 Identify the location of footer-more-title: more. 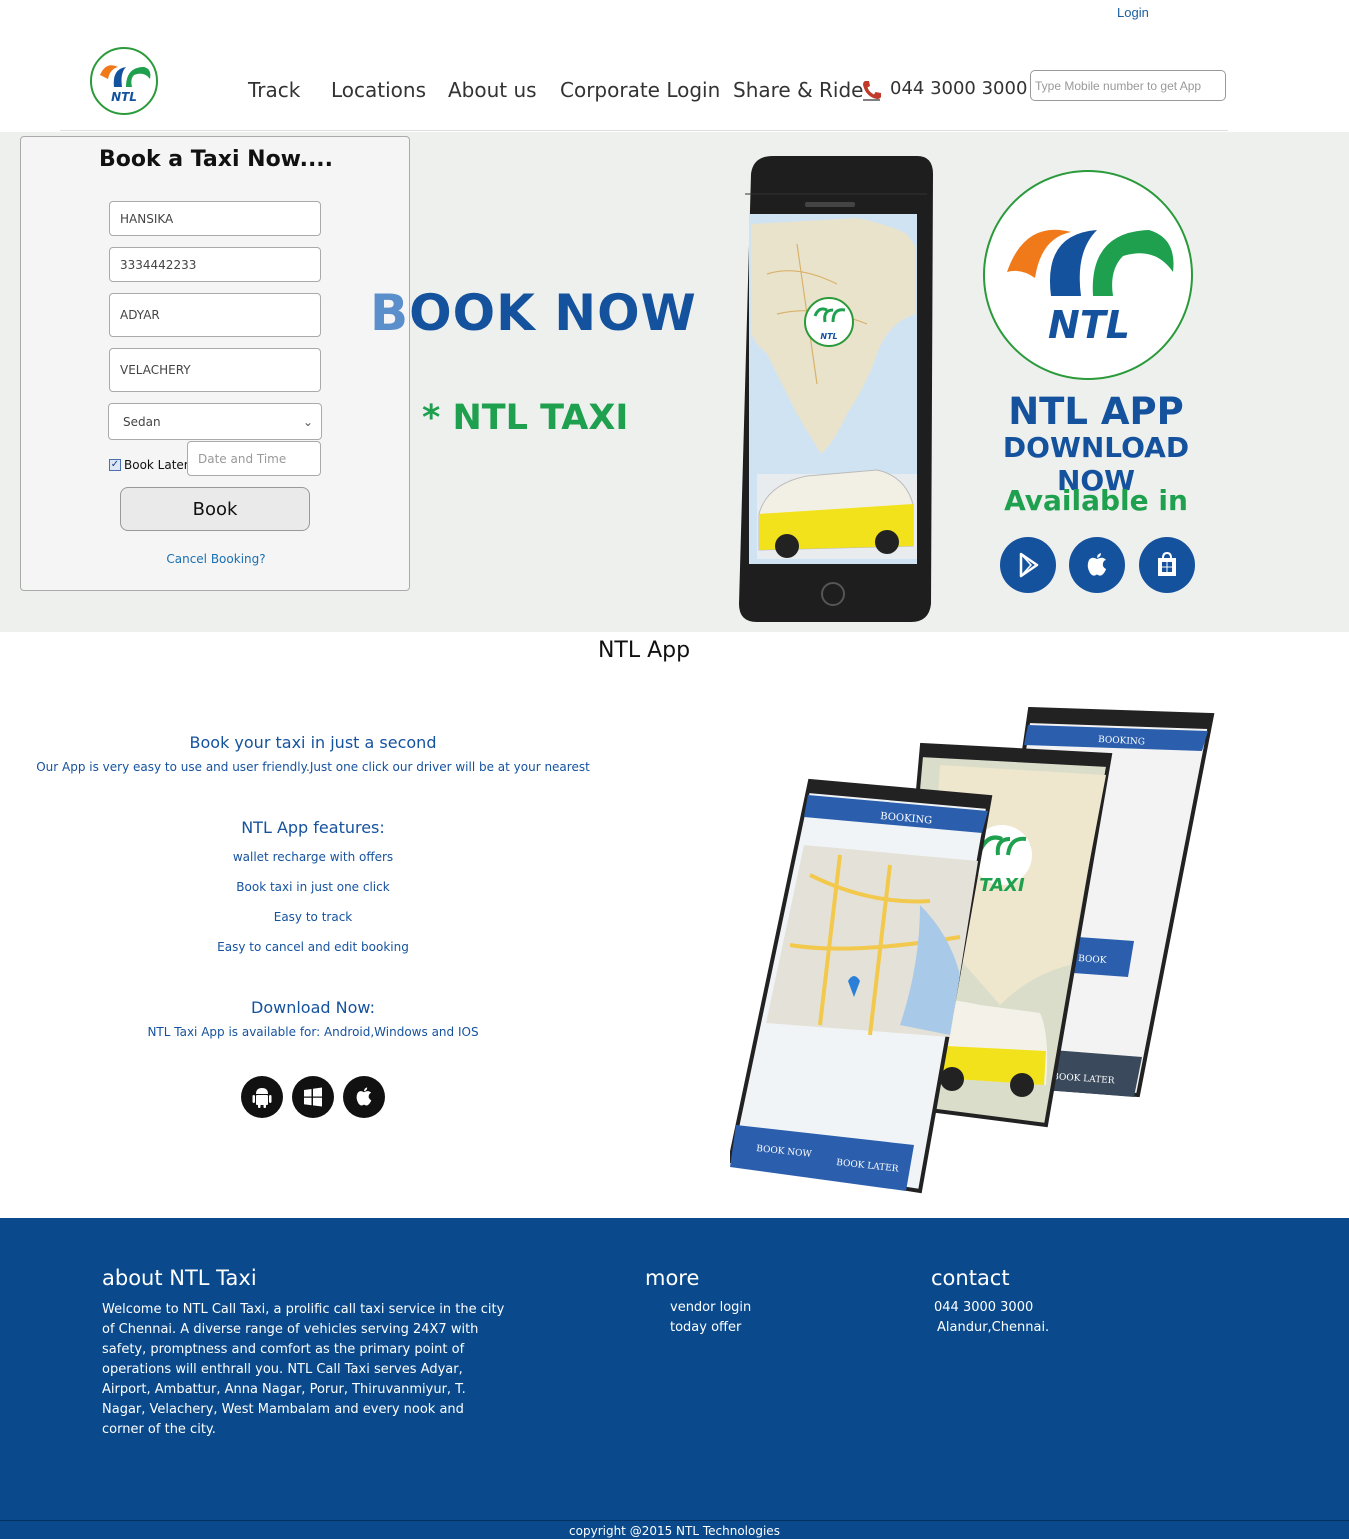
(672, 1278).